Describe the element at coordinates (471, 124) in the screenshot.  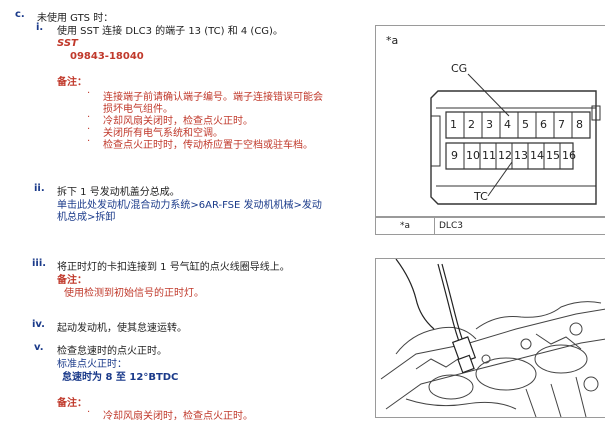
I see `pin-label: 2` at that location.